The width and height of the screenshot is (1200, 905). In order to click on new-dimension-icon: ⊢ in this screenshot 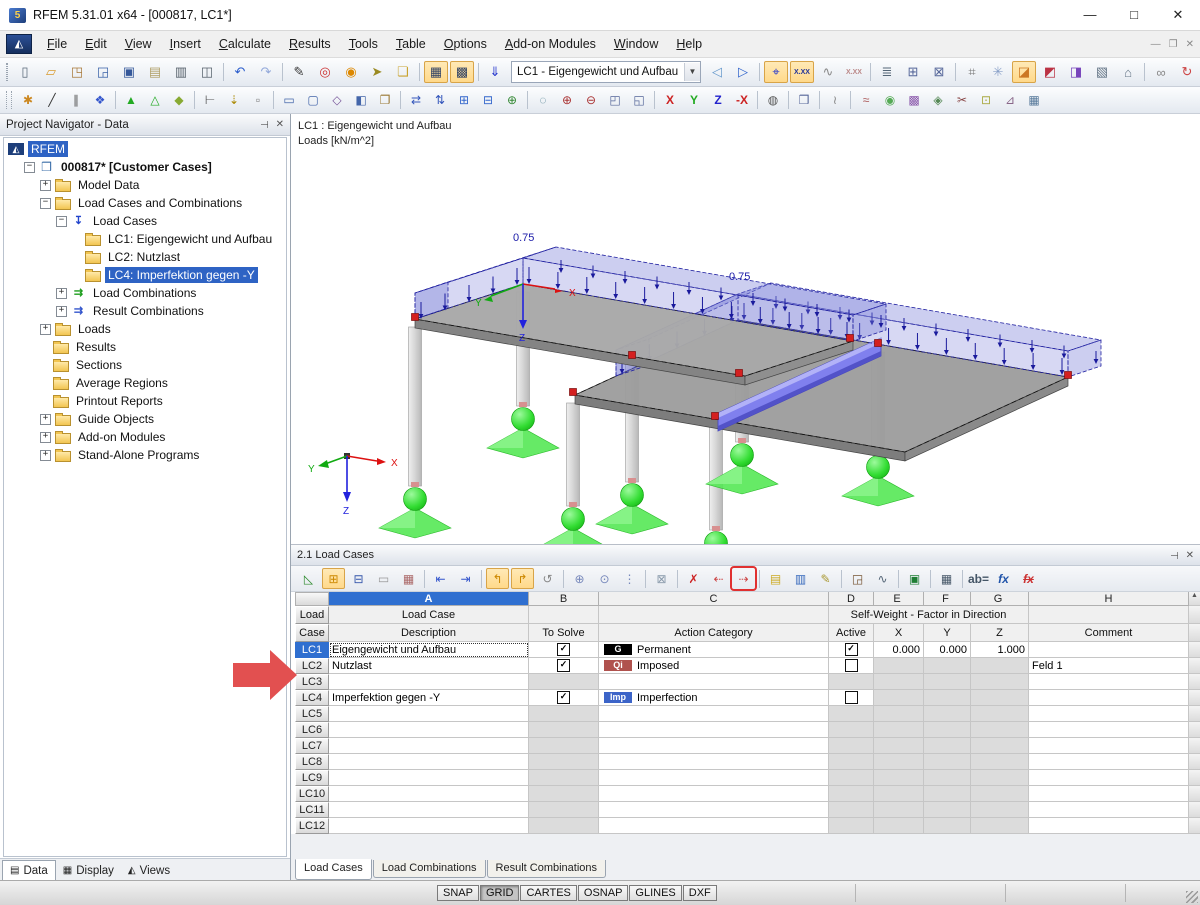, I will do `click(210, 100)`.